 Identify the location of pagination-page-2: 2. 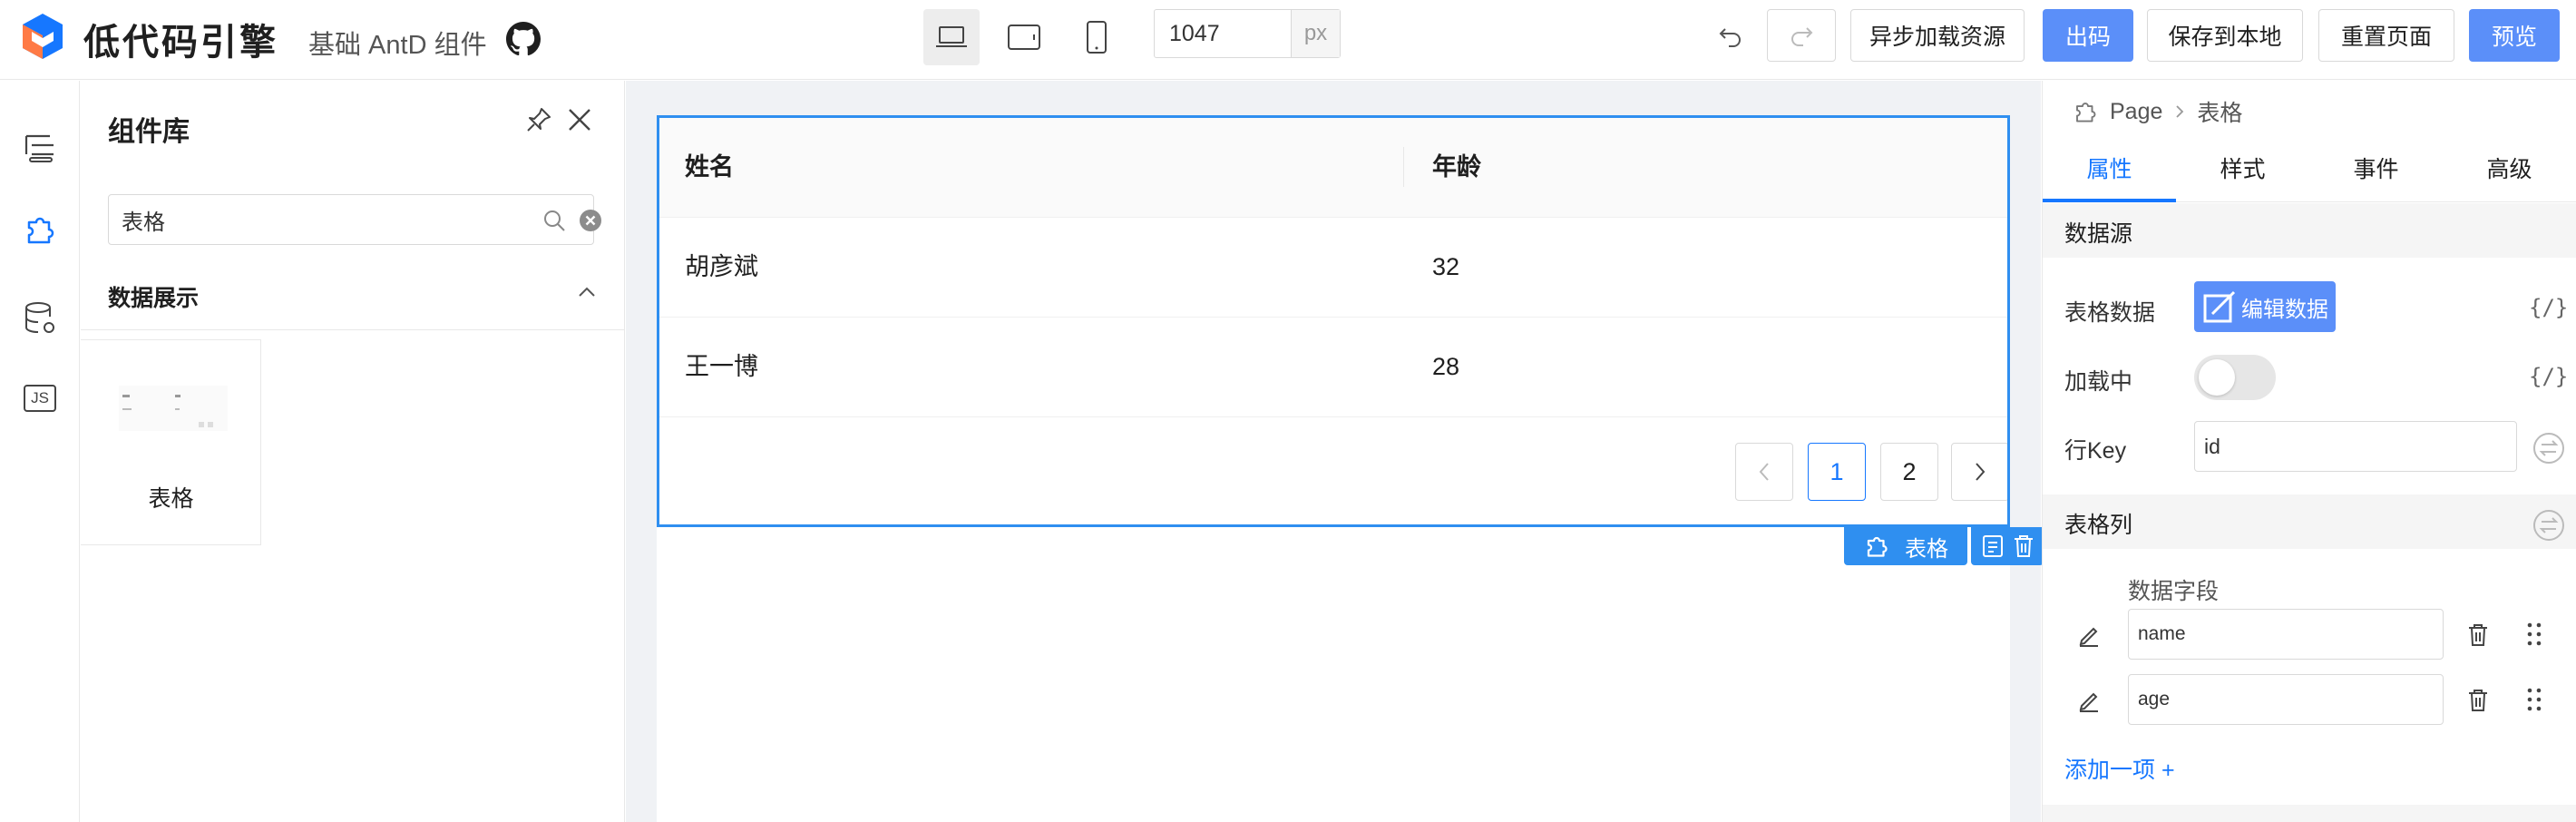
(1909, 472).